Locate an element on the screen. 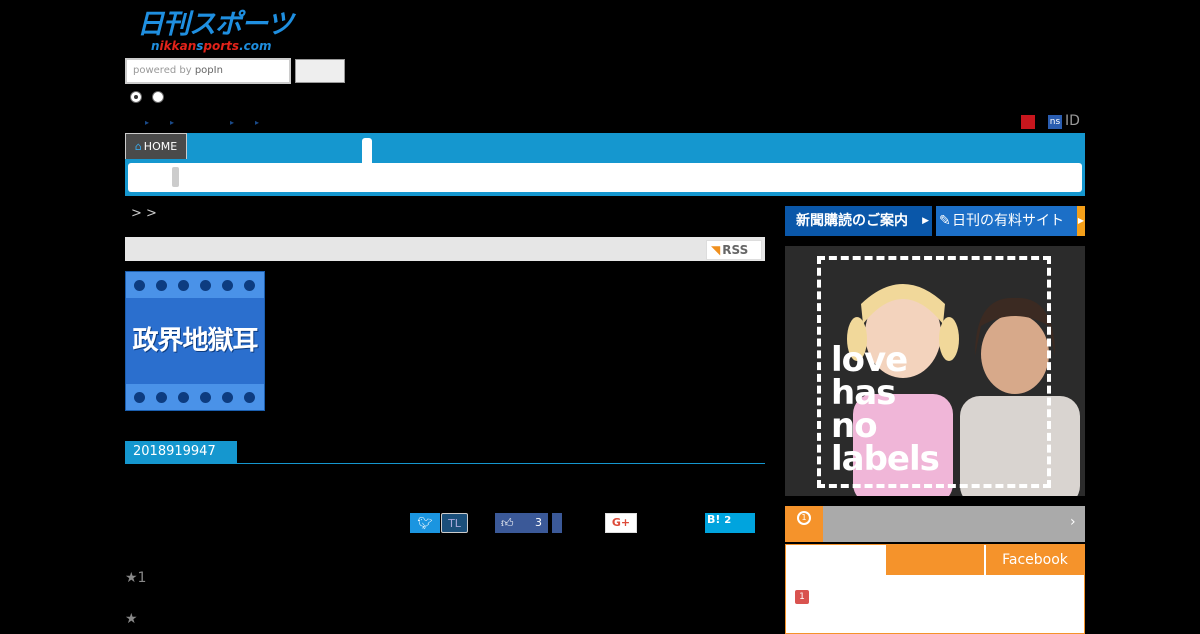 The height and width of the screenshot is (634, 1200). site-logo: 日刊スポーツ nikkansports.com is located at coordinates (217, 33).